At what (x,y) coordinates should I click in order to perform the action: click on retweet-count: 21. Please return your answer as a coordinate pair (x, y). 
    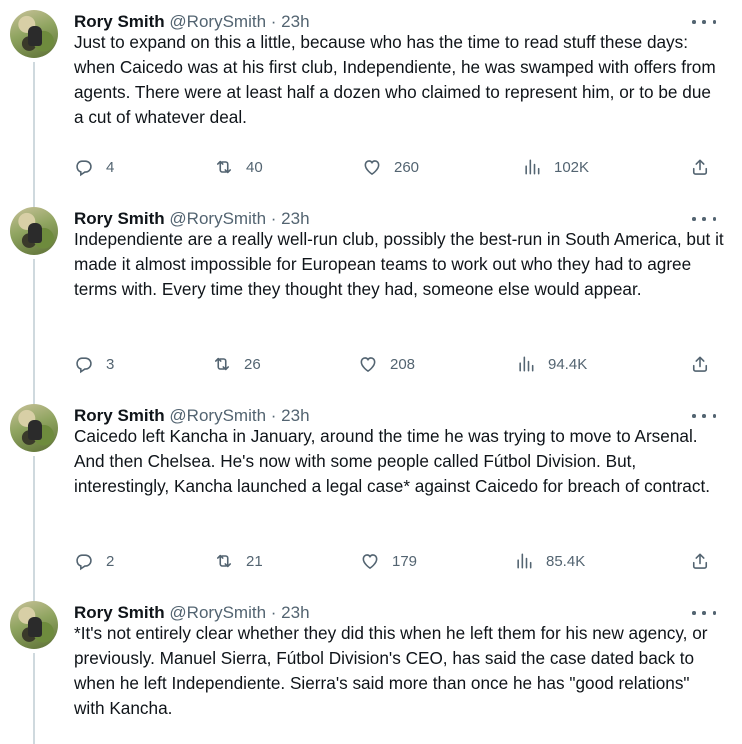
    Looking at the image, I should click on (254, 561).